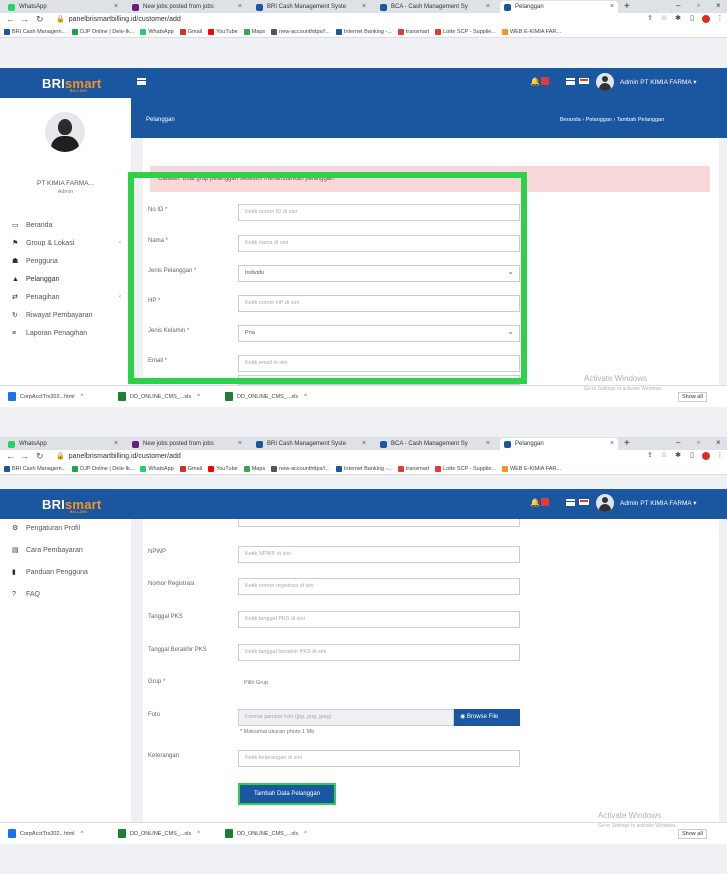 This screenshot has height=874, width=727. Describe the element at coordinates (65, 315) in the screenshot. I see `sidebar-item-riwayat: ↻ Riwayat Pembayaran` at that location.